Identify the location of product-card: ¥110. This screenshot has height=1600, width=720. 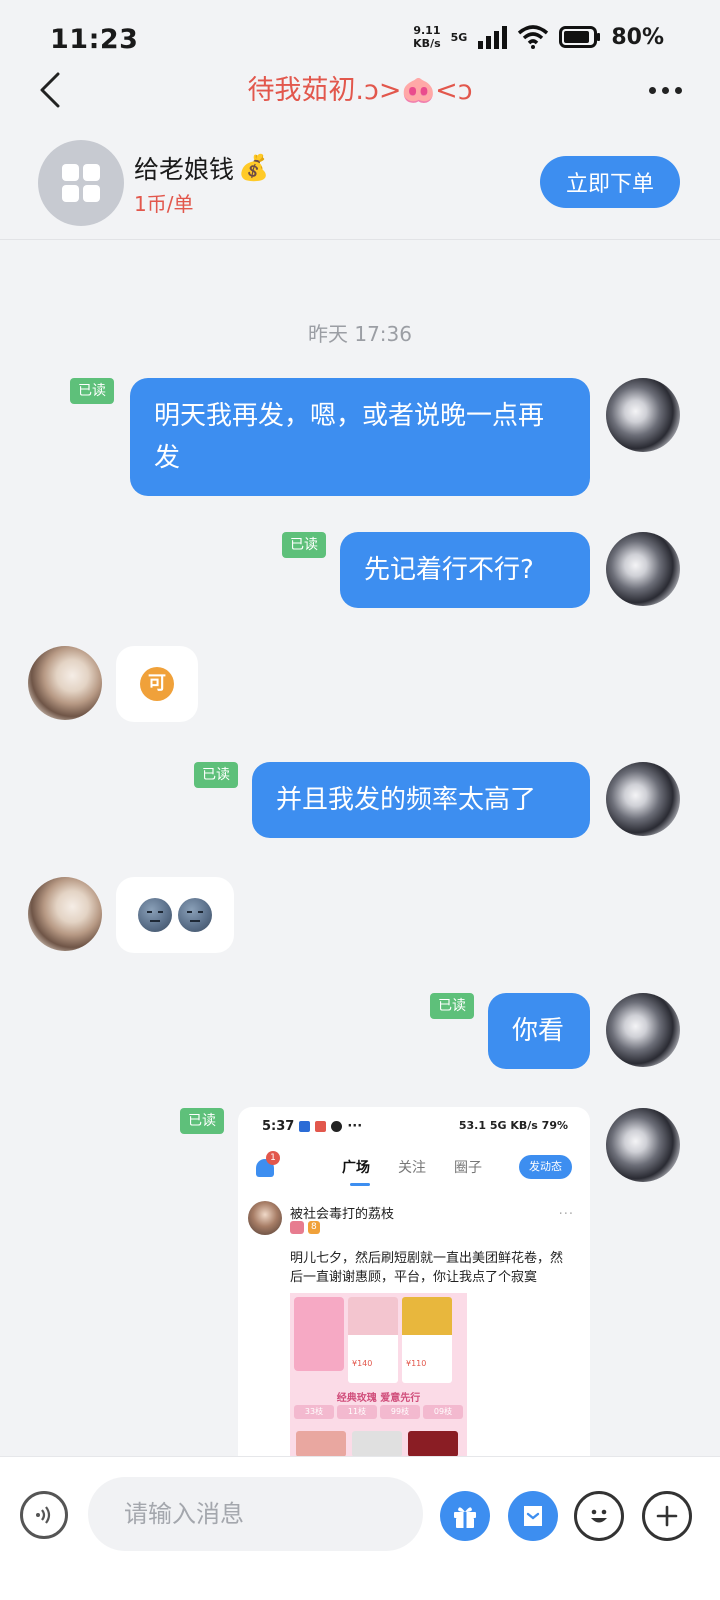
(427, 1340).